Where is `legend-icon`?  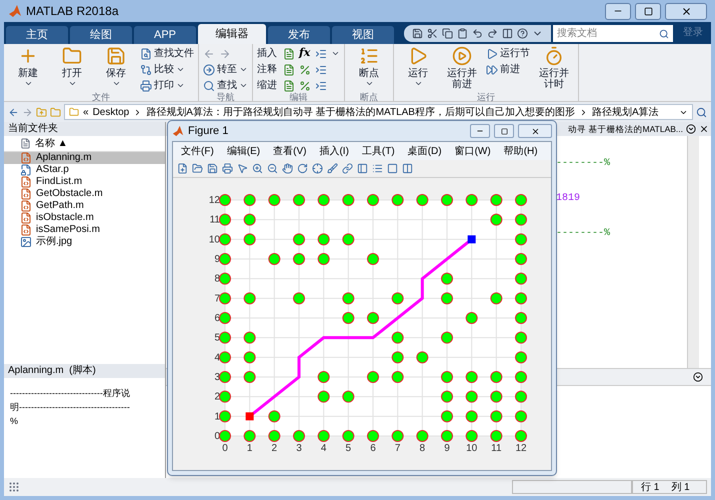 legend-icon is located at coordinates (377, 168).